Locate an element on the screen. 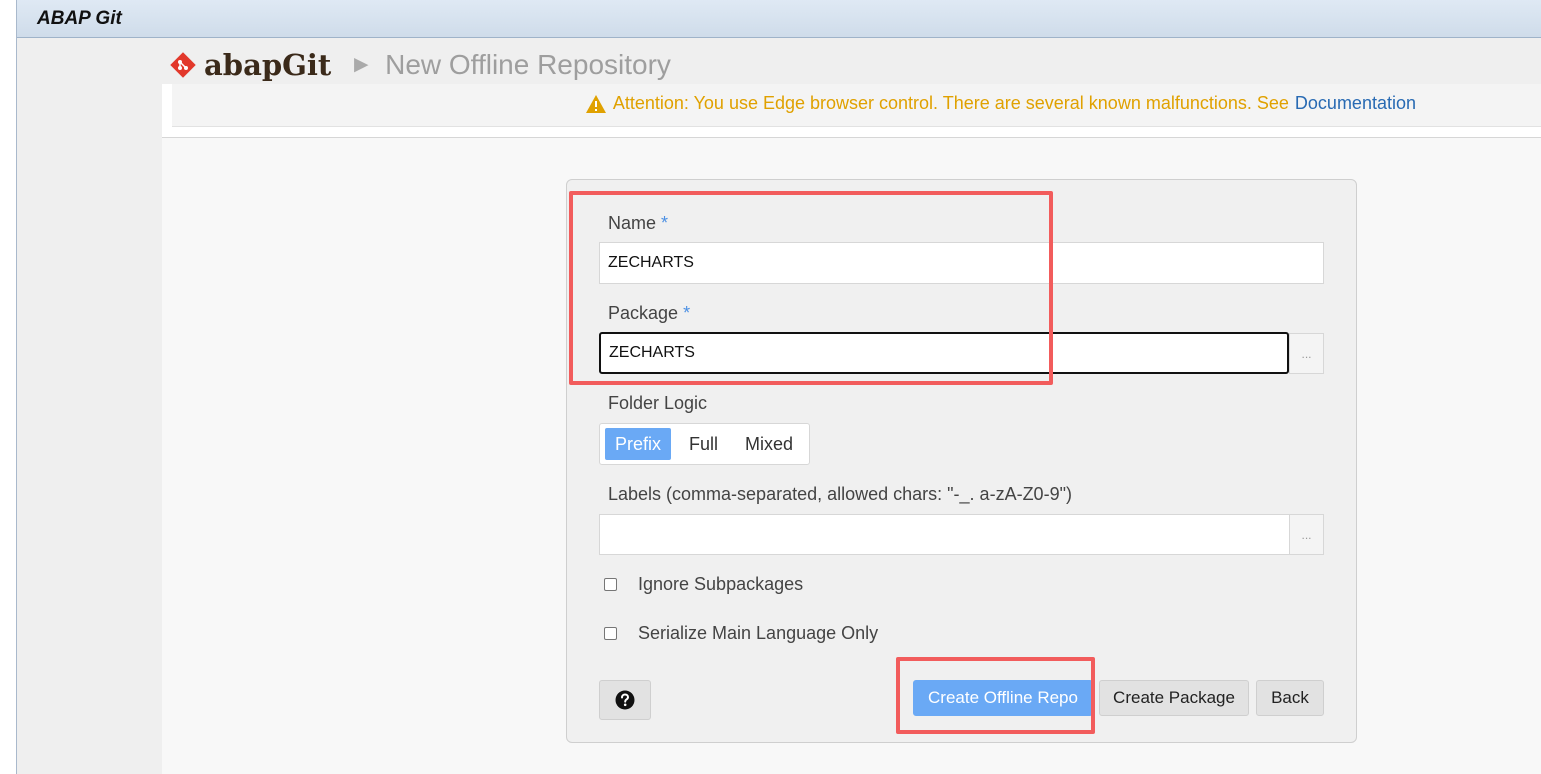 The image size is (1541, 774). folder-logic-option-mixed: Mixed is located at coordinates (769, 444).